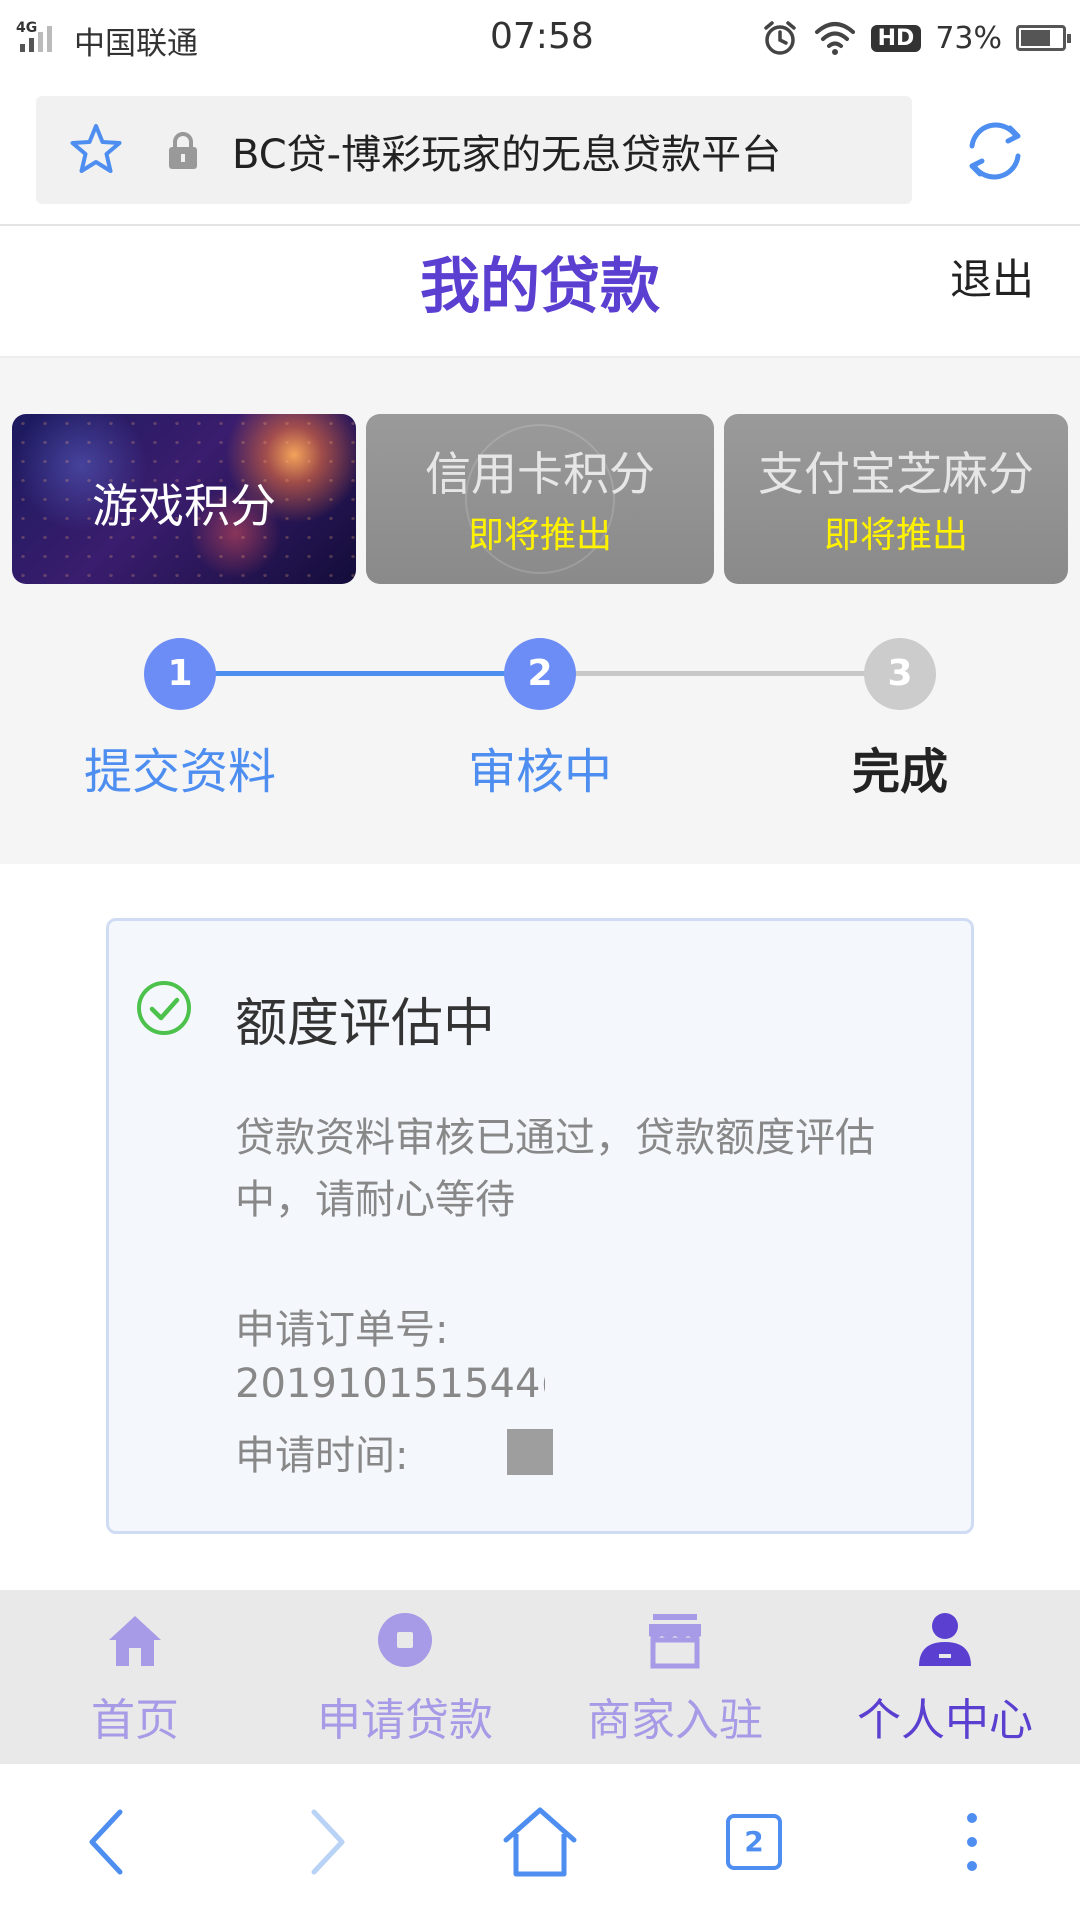 This screenshot has width=1080, height=1920. What do you see at coordinates (720, 673) in the screenshot?
I see `progress-line-todo` at bounding box center [720, 673].